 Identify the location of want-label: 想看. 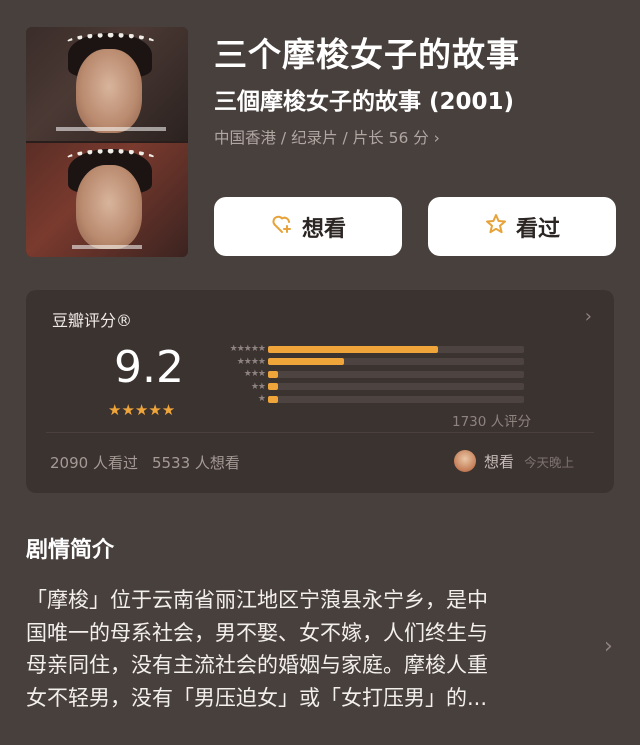
(323, 229).